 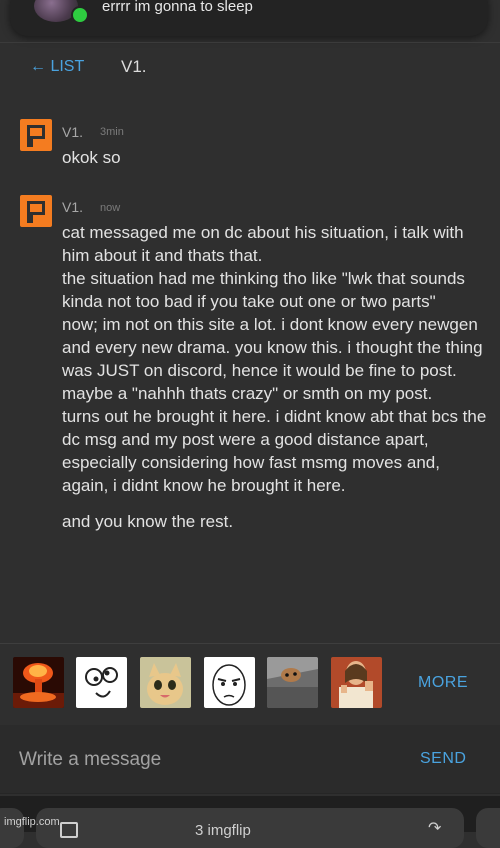 I want to click on browser-toolbar: 3 imgflip ↷, so click(x=250, y=822).